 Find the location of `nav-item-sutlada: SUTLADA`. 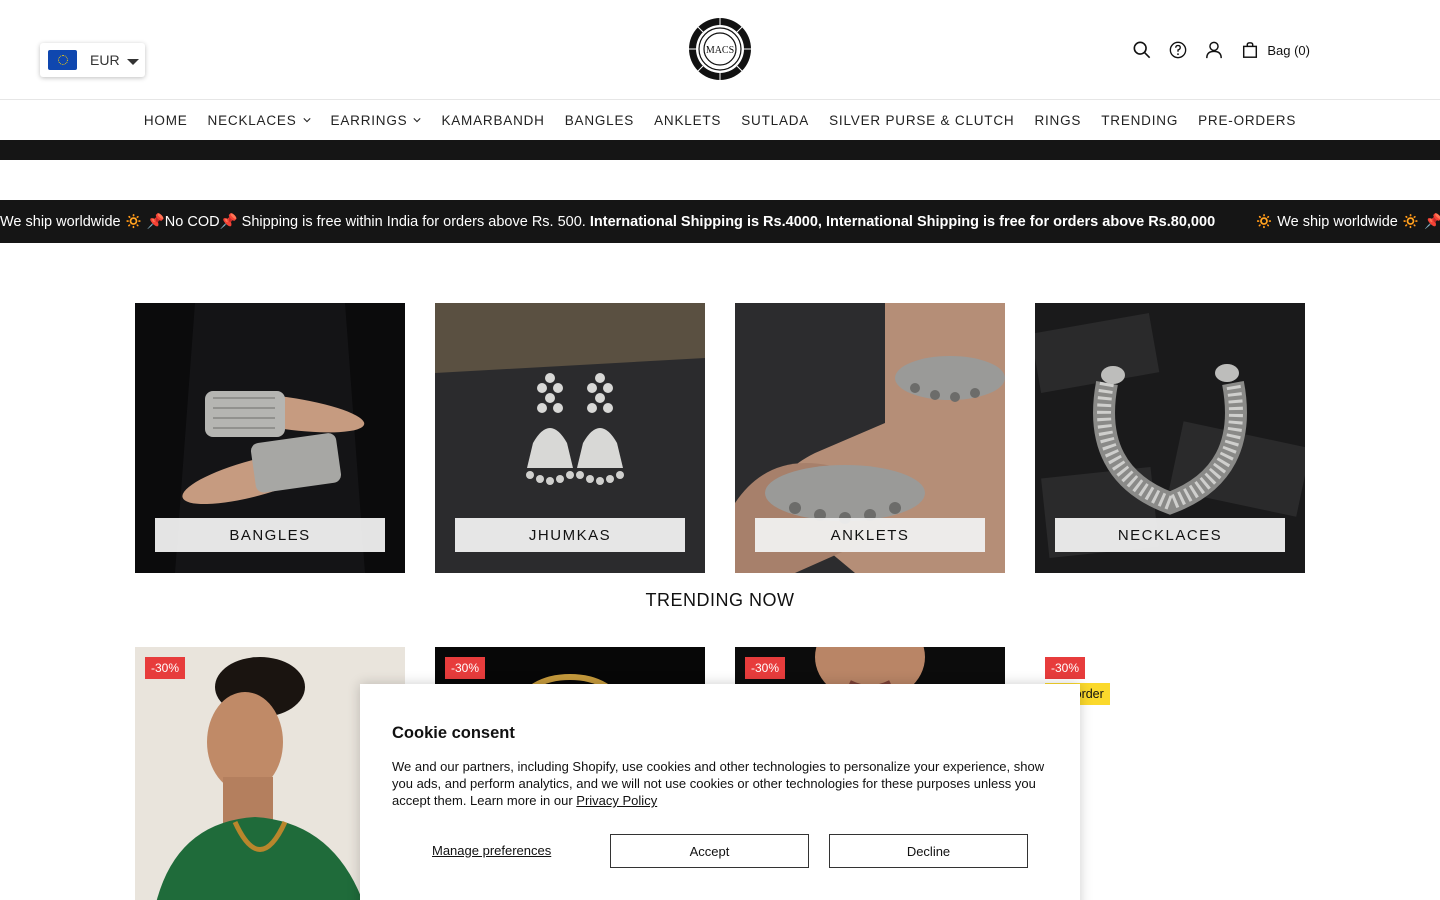

nav-item-sutlada: SUTLADA is located at coordinates (775, 120).